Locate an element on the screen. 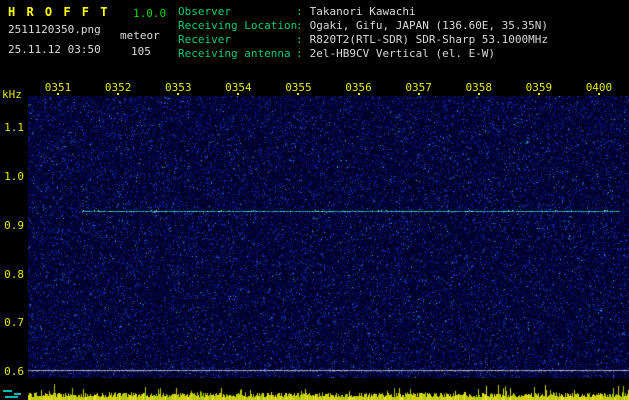 Image resolution: width=629 pixels, height=400 pixels. info-label: Receiving antenna is located at coordinates (234, 53).